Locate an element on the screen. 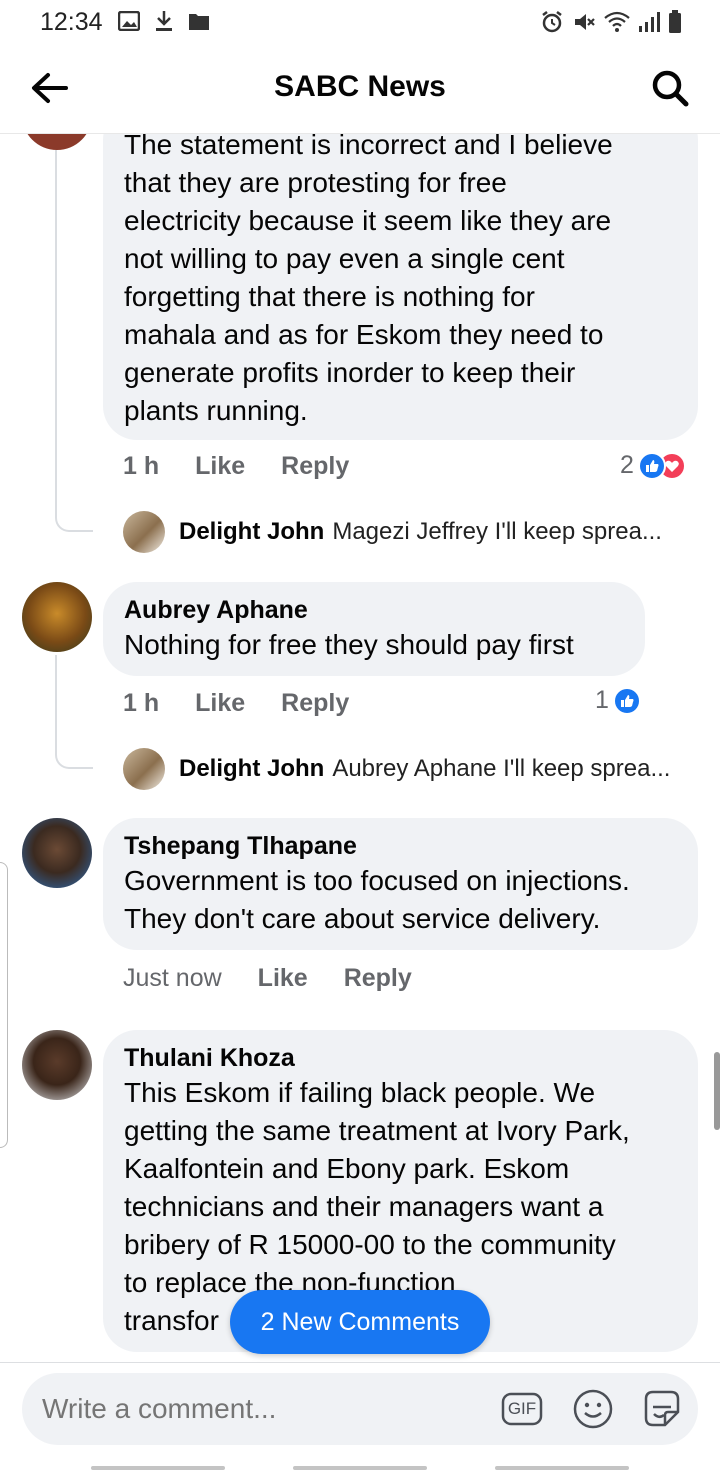 This screenshot has width=720, height=1480. sticker-icon is located at coordinates (662, 1408).